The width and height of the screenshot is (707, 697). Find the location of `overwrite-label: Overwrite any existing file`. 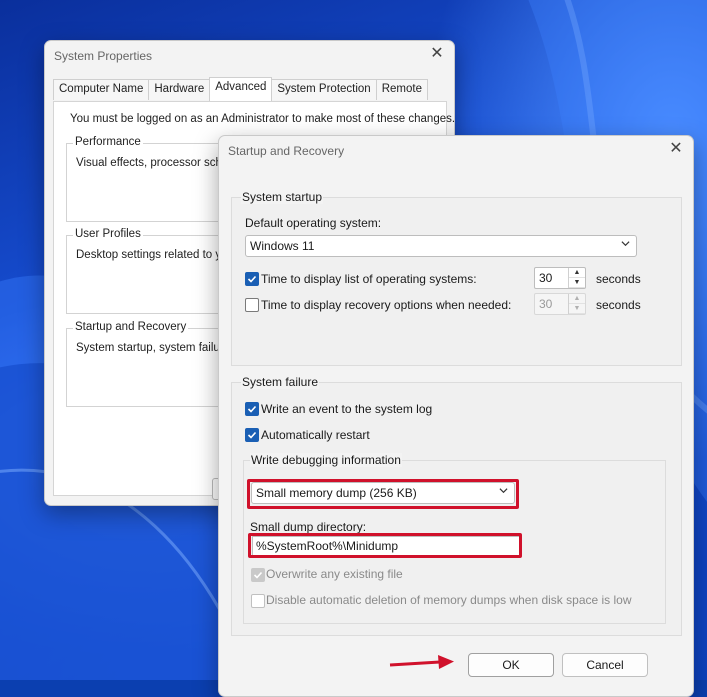

overwrite-label: Overwrite any existing file is located at coordinates (334, 574).